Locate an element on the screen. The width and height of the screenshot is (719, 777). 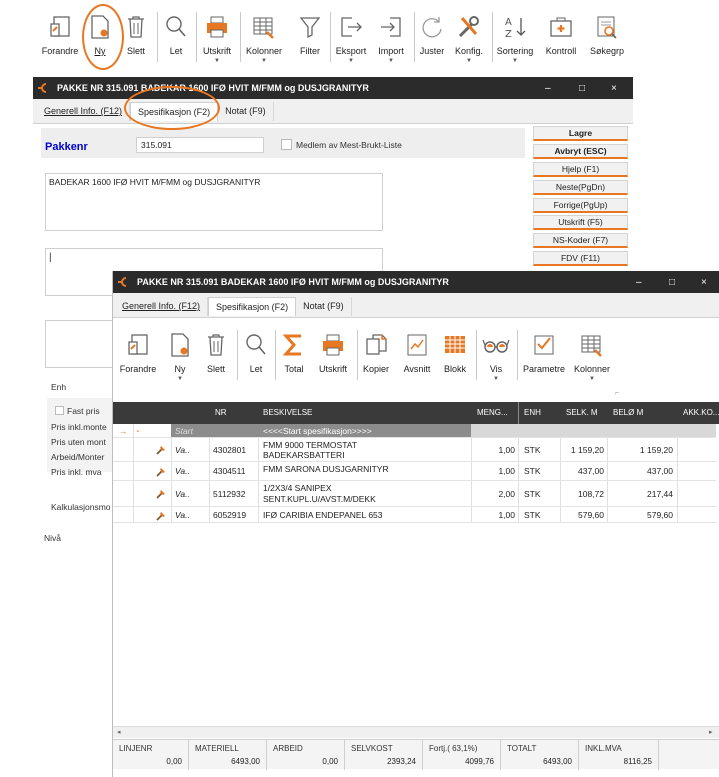
neste-button: Neste(PgDn) is located at coordinates (580, 187).